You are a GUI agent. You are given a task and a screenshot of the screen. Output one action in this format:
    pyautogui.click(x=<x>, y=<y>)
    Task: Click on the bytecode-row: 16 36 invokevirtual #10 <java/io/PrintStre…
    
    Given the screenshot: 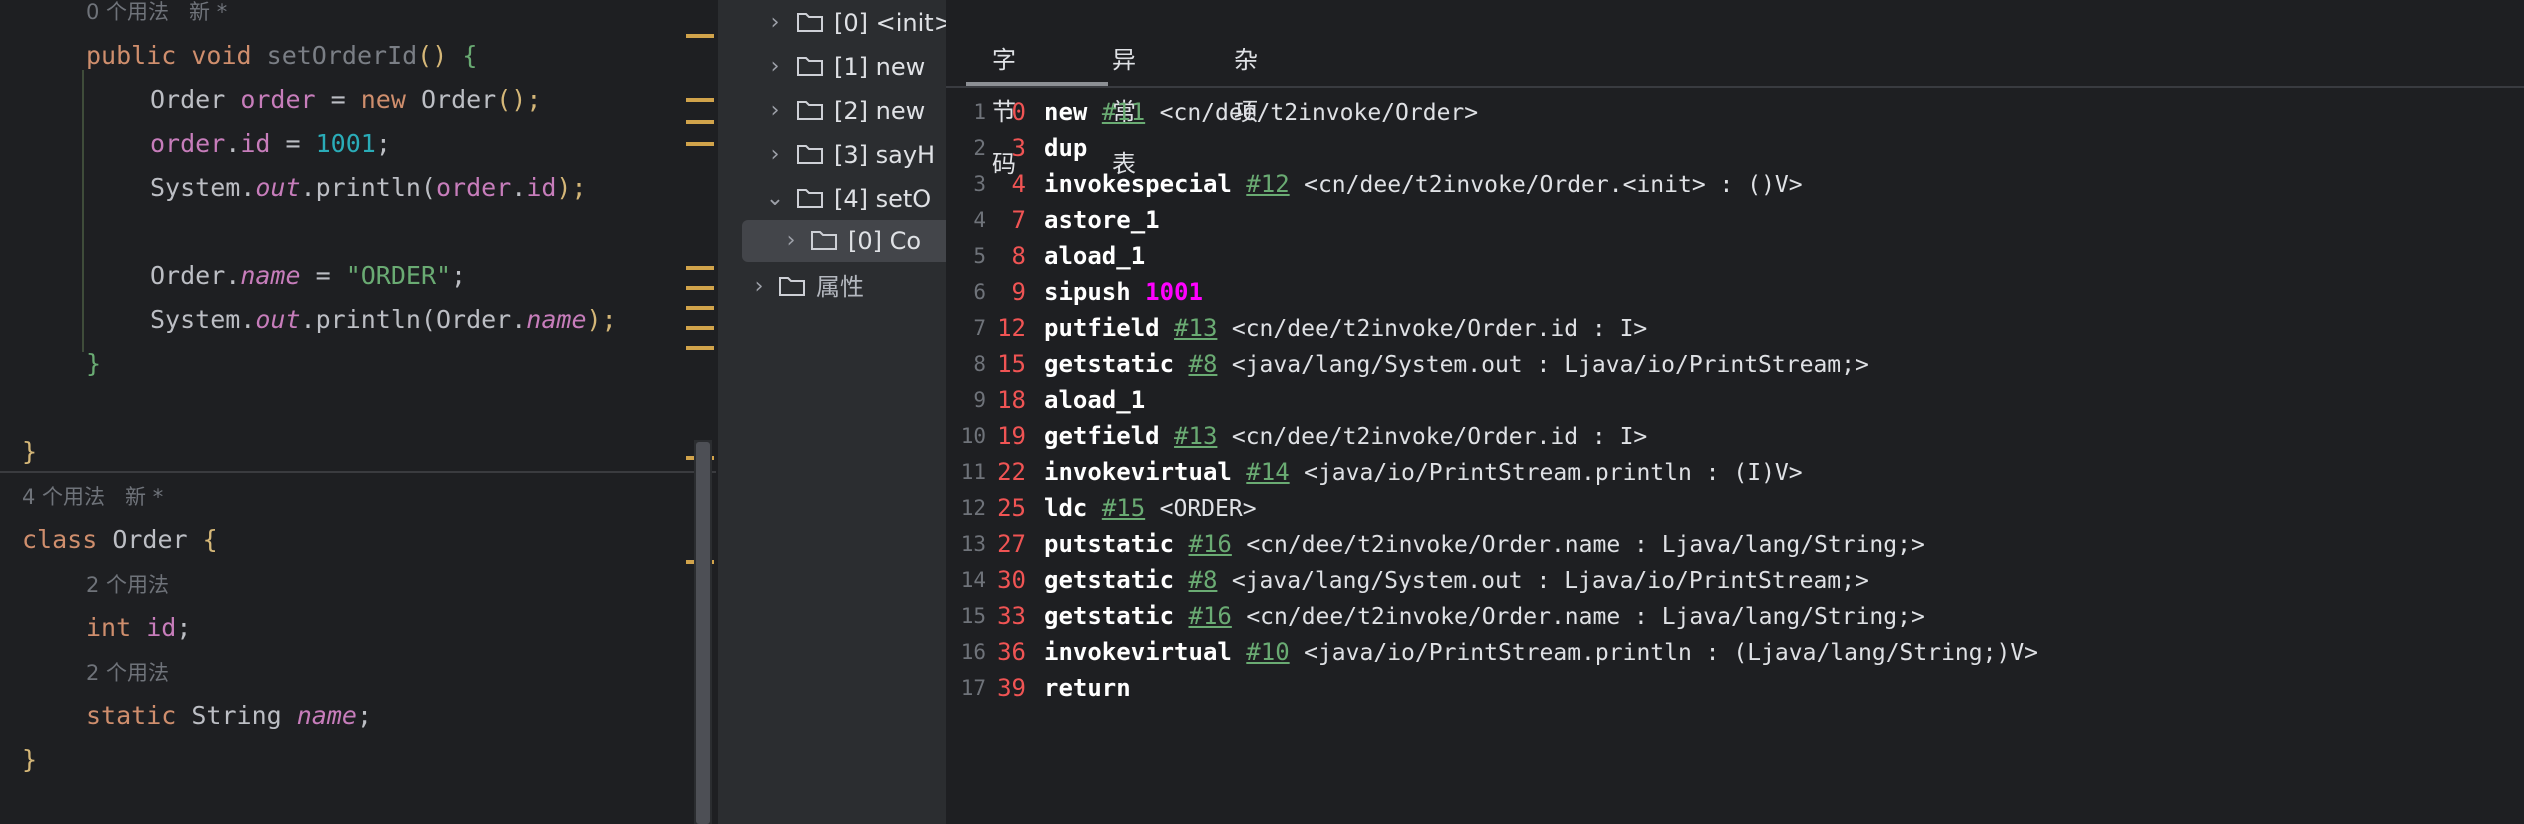 What is the action you would take?
    pyautogui.click(x=1735, y=652)
    